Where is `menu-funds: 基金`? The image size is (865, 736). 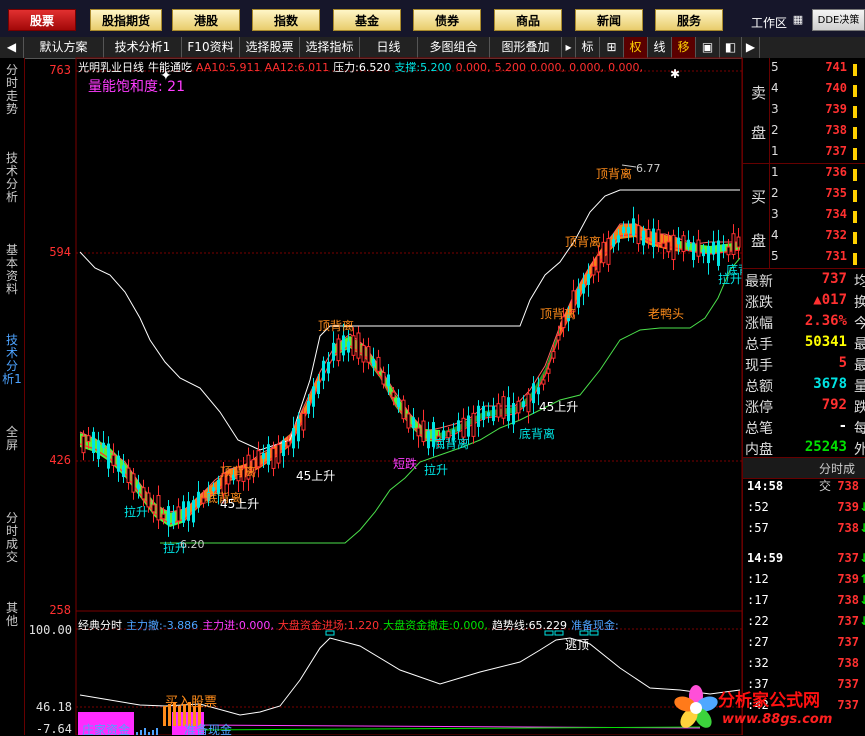
menu-funds: 基金 is located at coordinates (367, 20).